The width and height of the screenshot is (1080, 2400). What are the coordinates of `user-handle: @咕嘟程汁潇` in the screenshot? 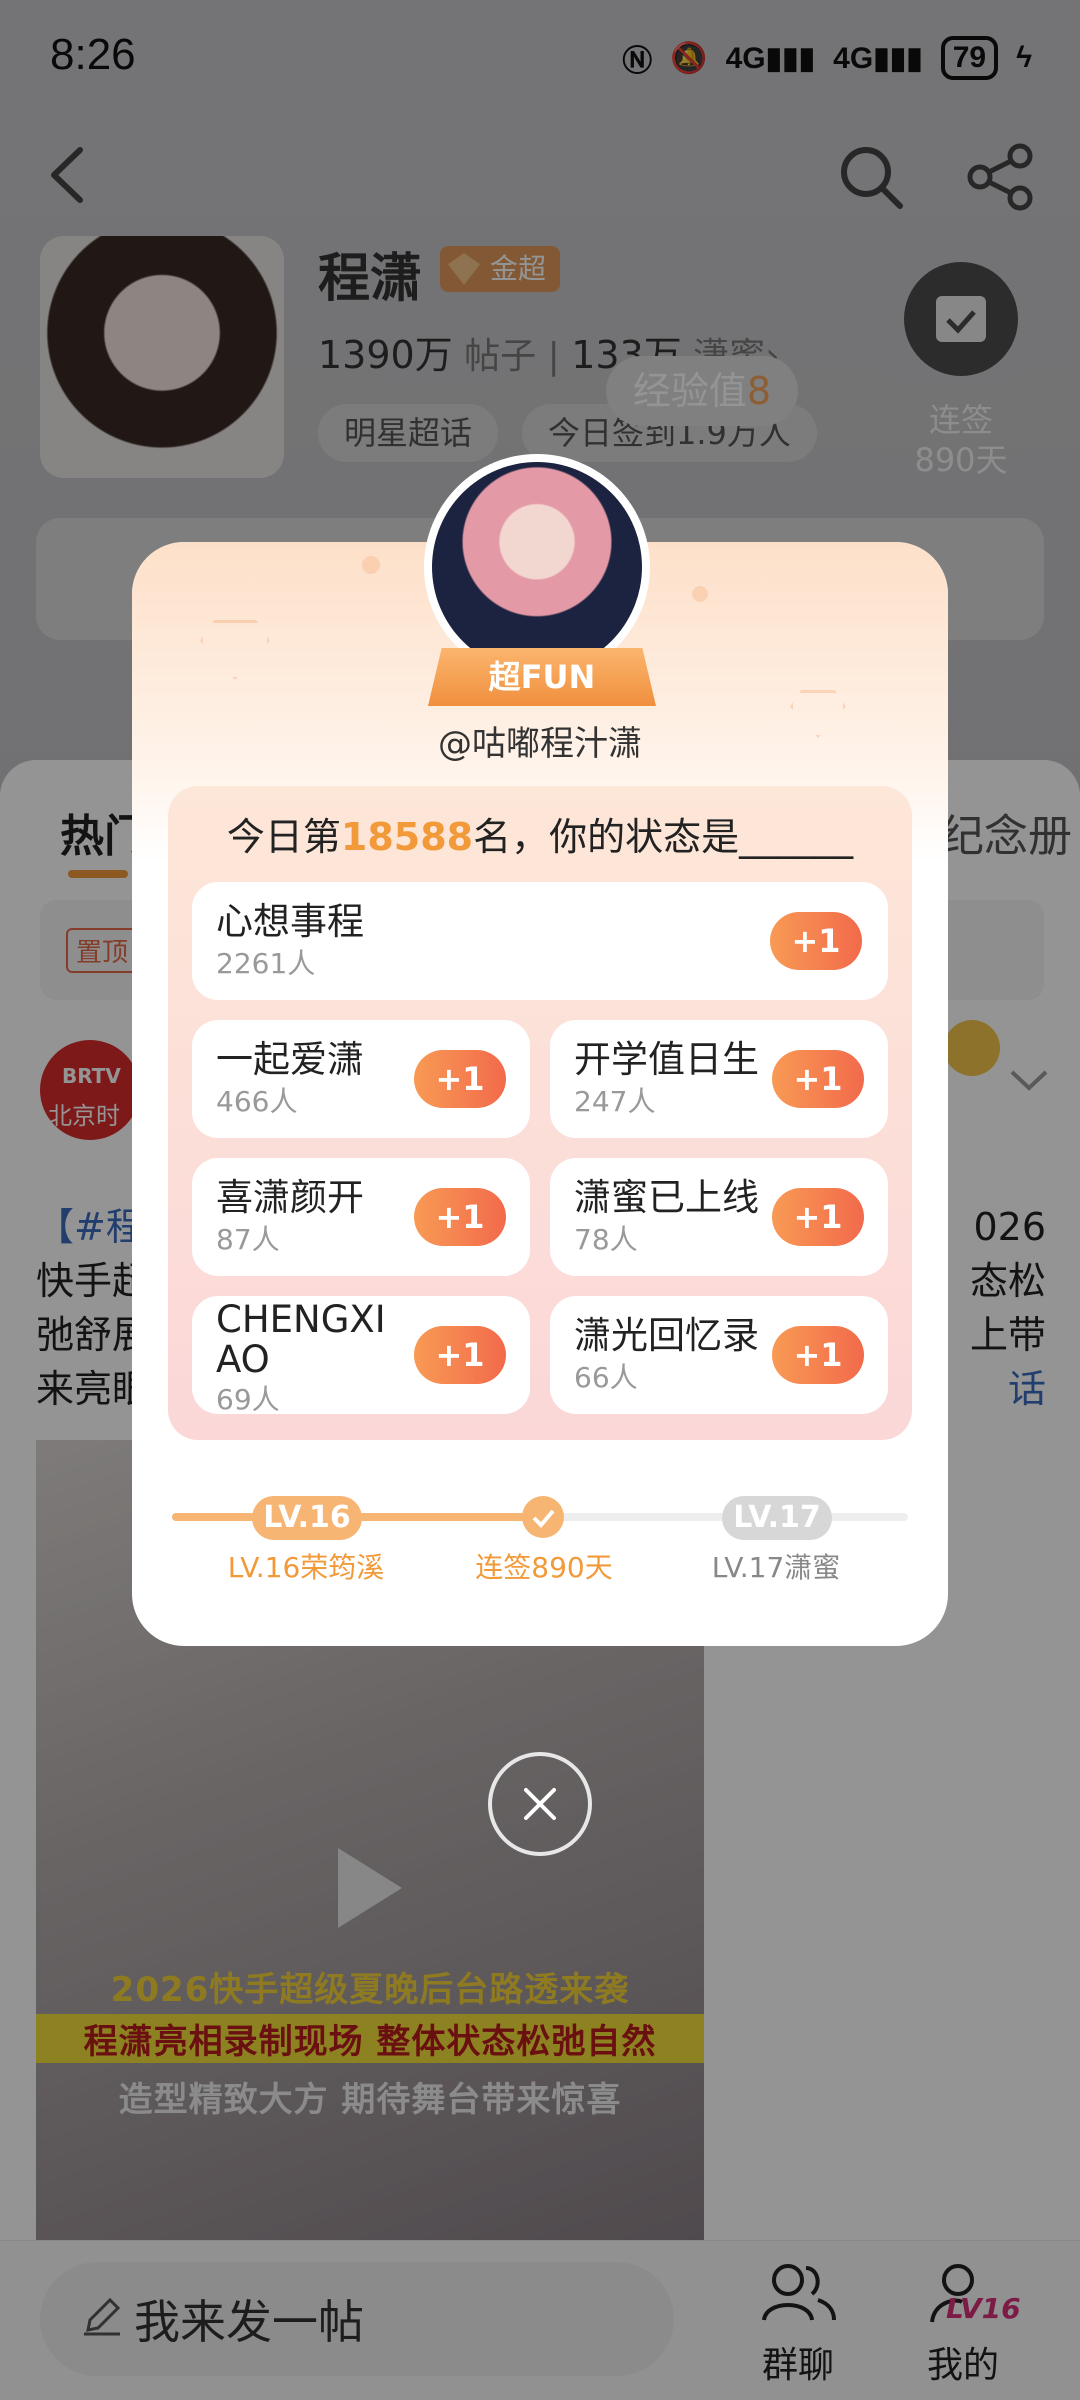 It's located at (540, 744).